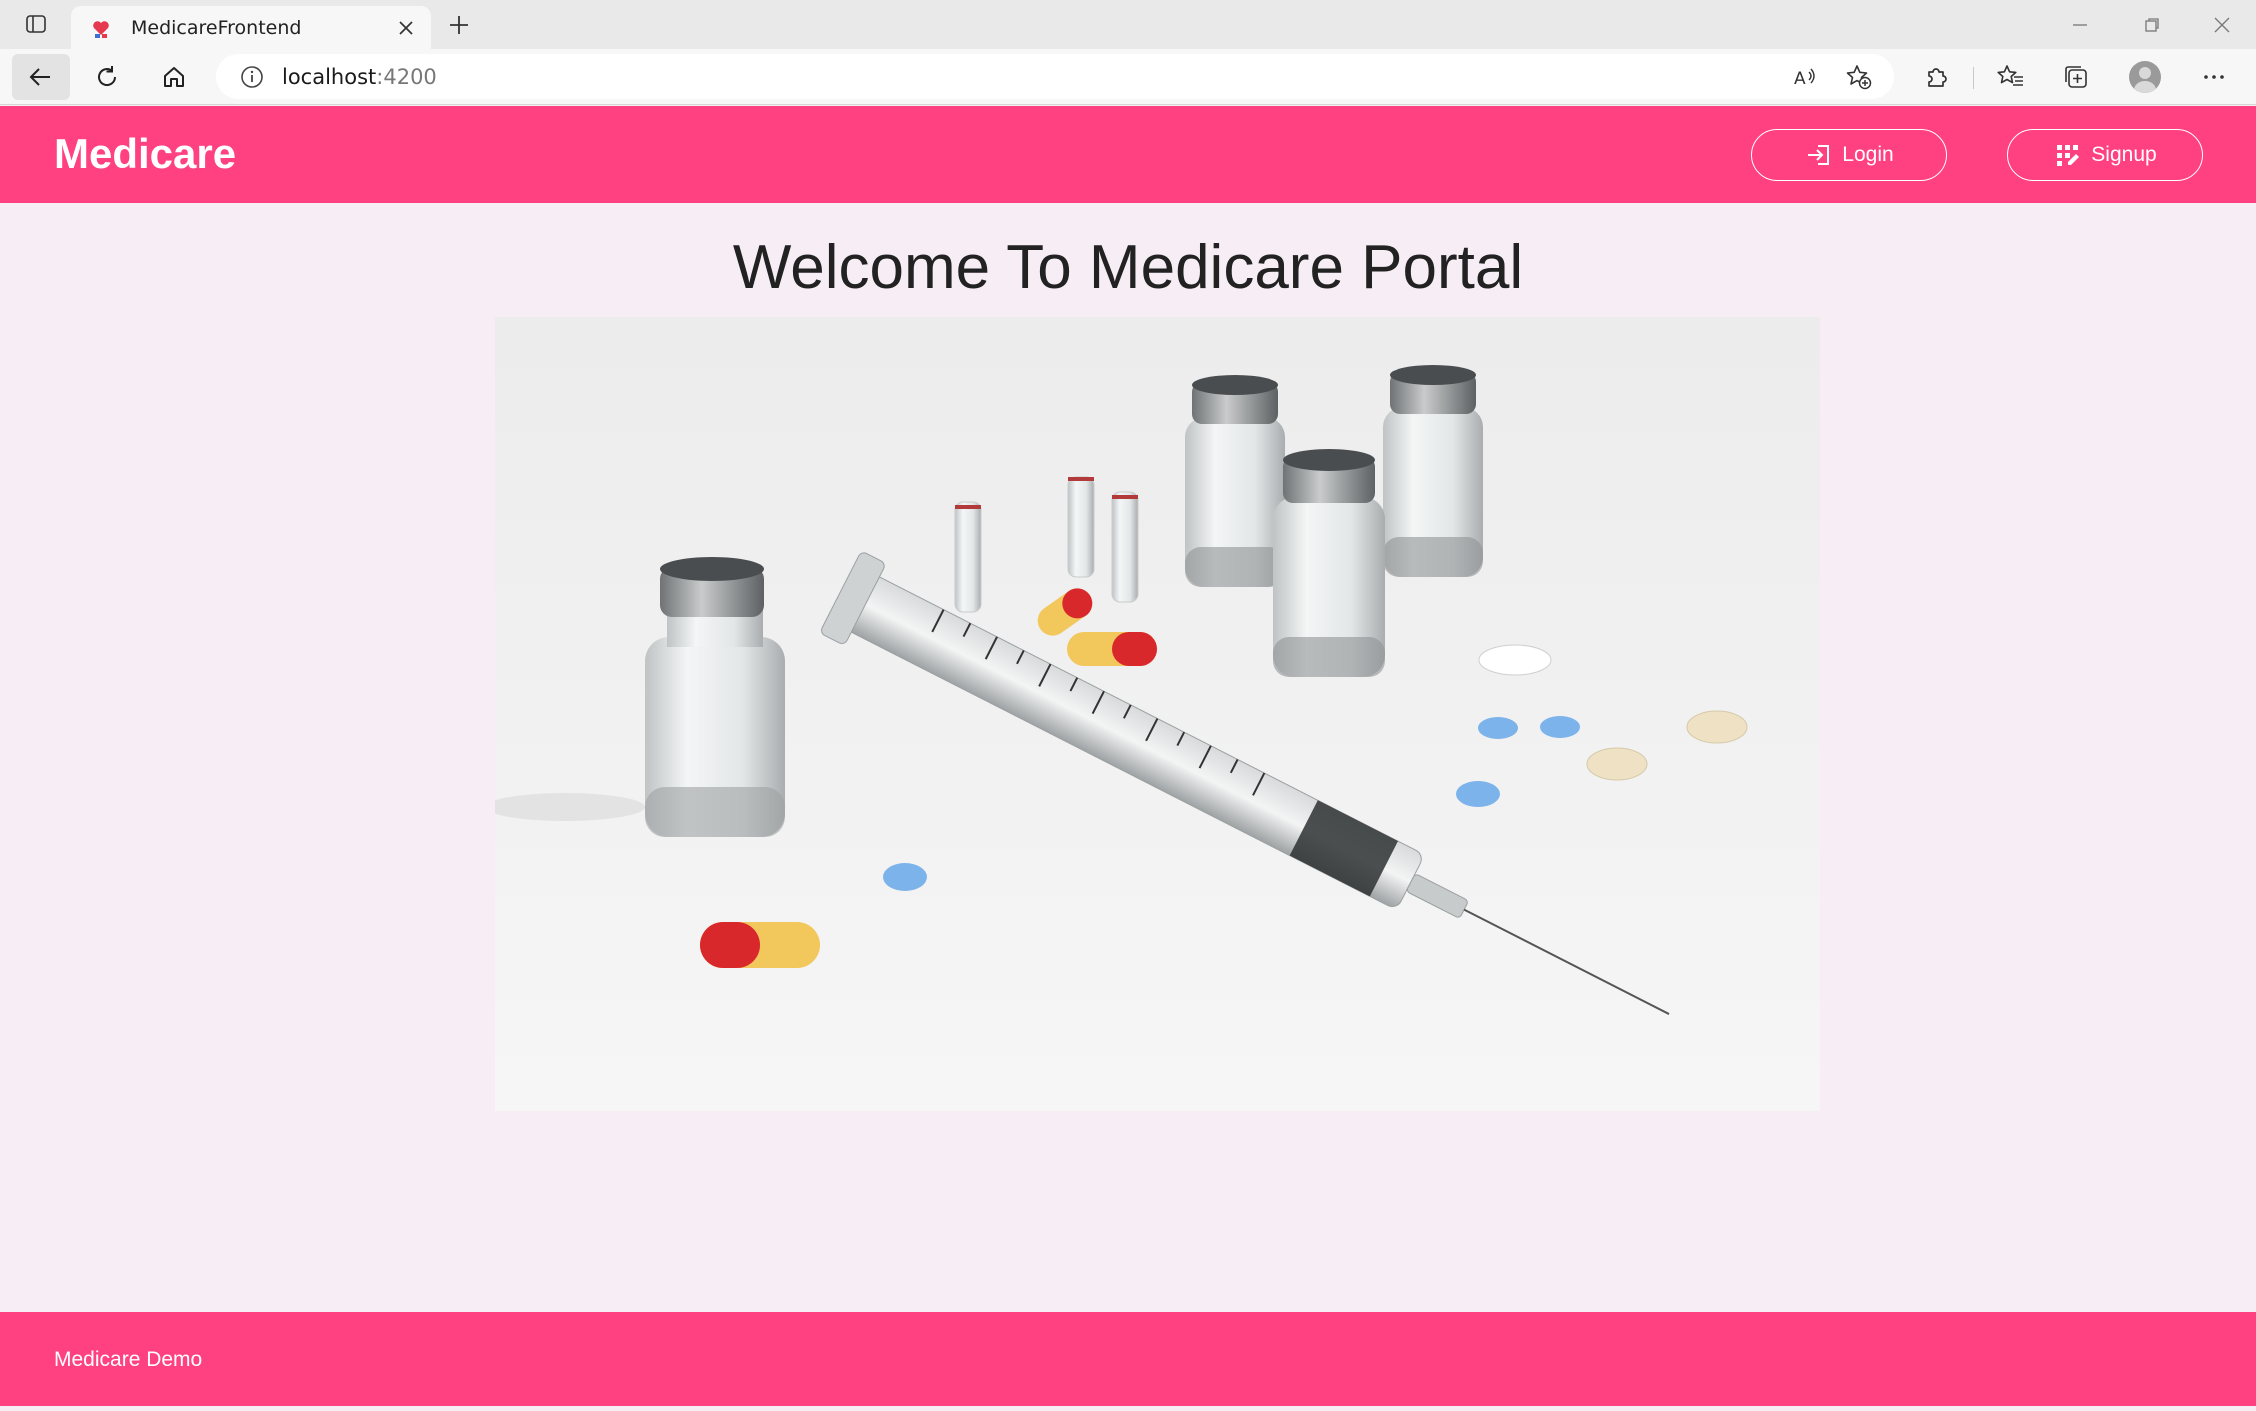 Image resolution: width=2256 pixels, height=1411 pixels. What do you see at coordinates (1868, 154) in the screenshot?
I see `login-label: Login` at bounding box center [1868, 154].